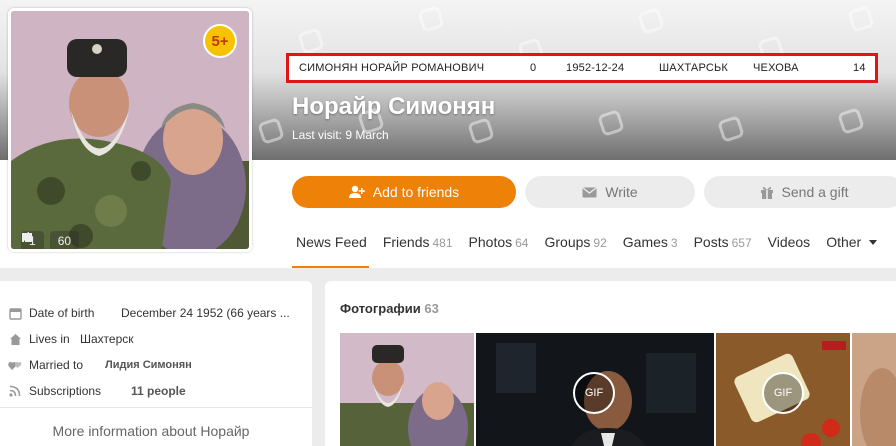 This screenshot has width=896, height=446. What do you see at coordinates (766, 192) in the screenshot?
I see `gift-icon` at bounding box center [766, 192].